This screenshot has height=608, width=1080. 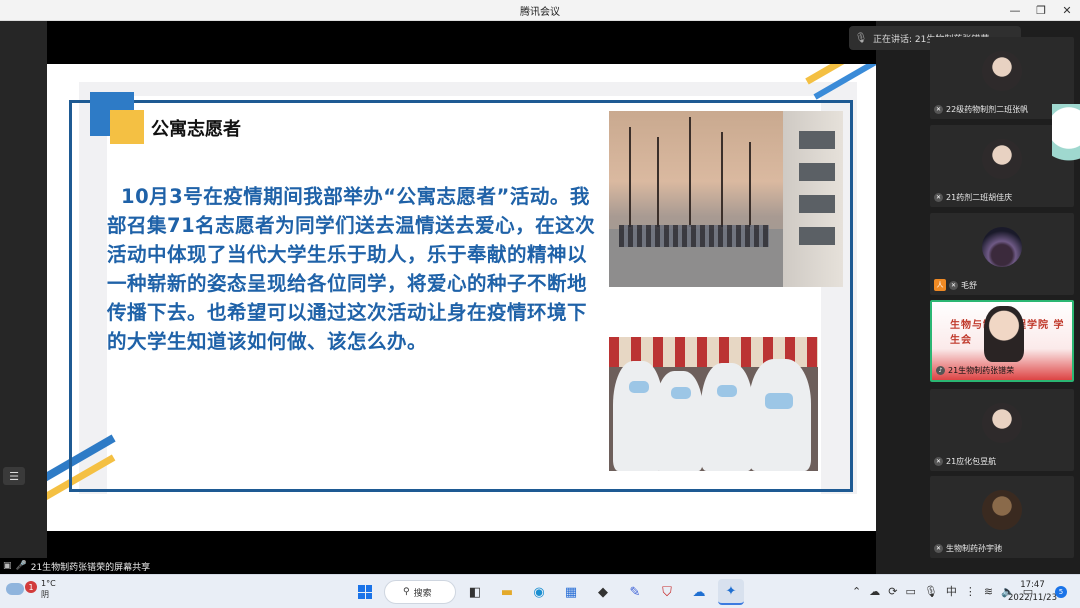 I want to click on weather-badge: 1, so click(x=31, y=587).